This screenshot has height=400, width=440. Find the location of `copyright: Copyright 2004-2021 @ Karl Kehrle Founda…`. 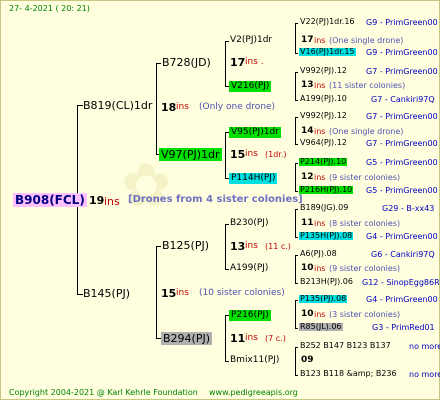

copyright: Copyright 2004-2021 @ Karl Kehrle Founda… is located at coordinates (103, 392).